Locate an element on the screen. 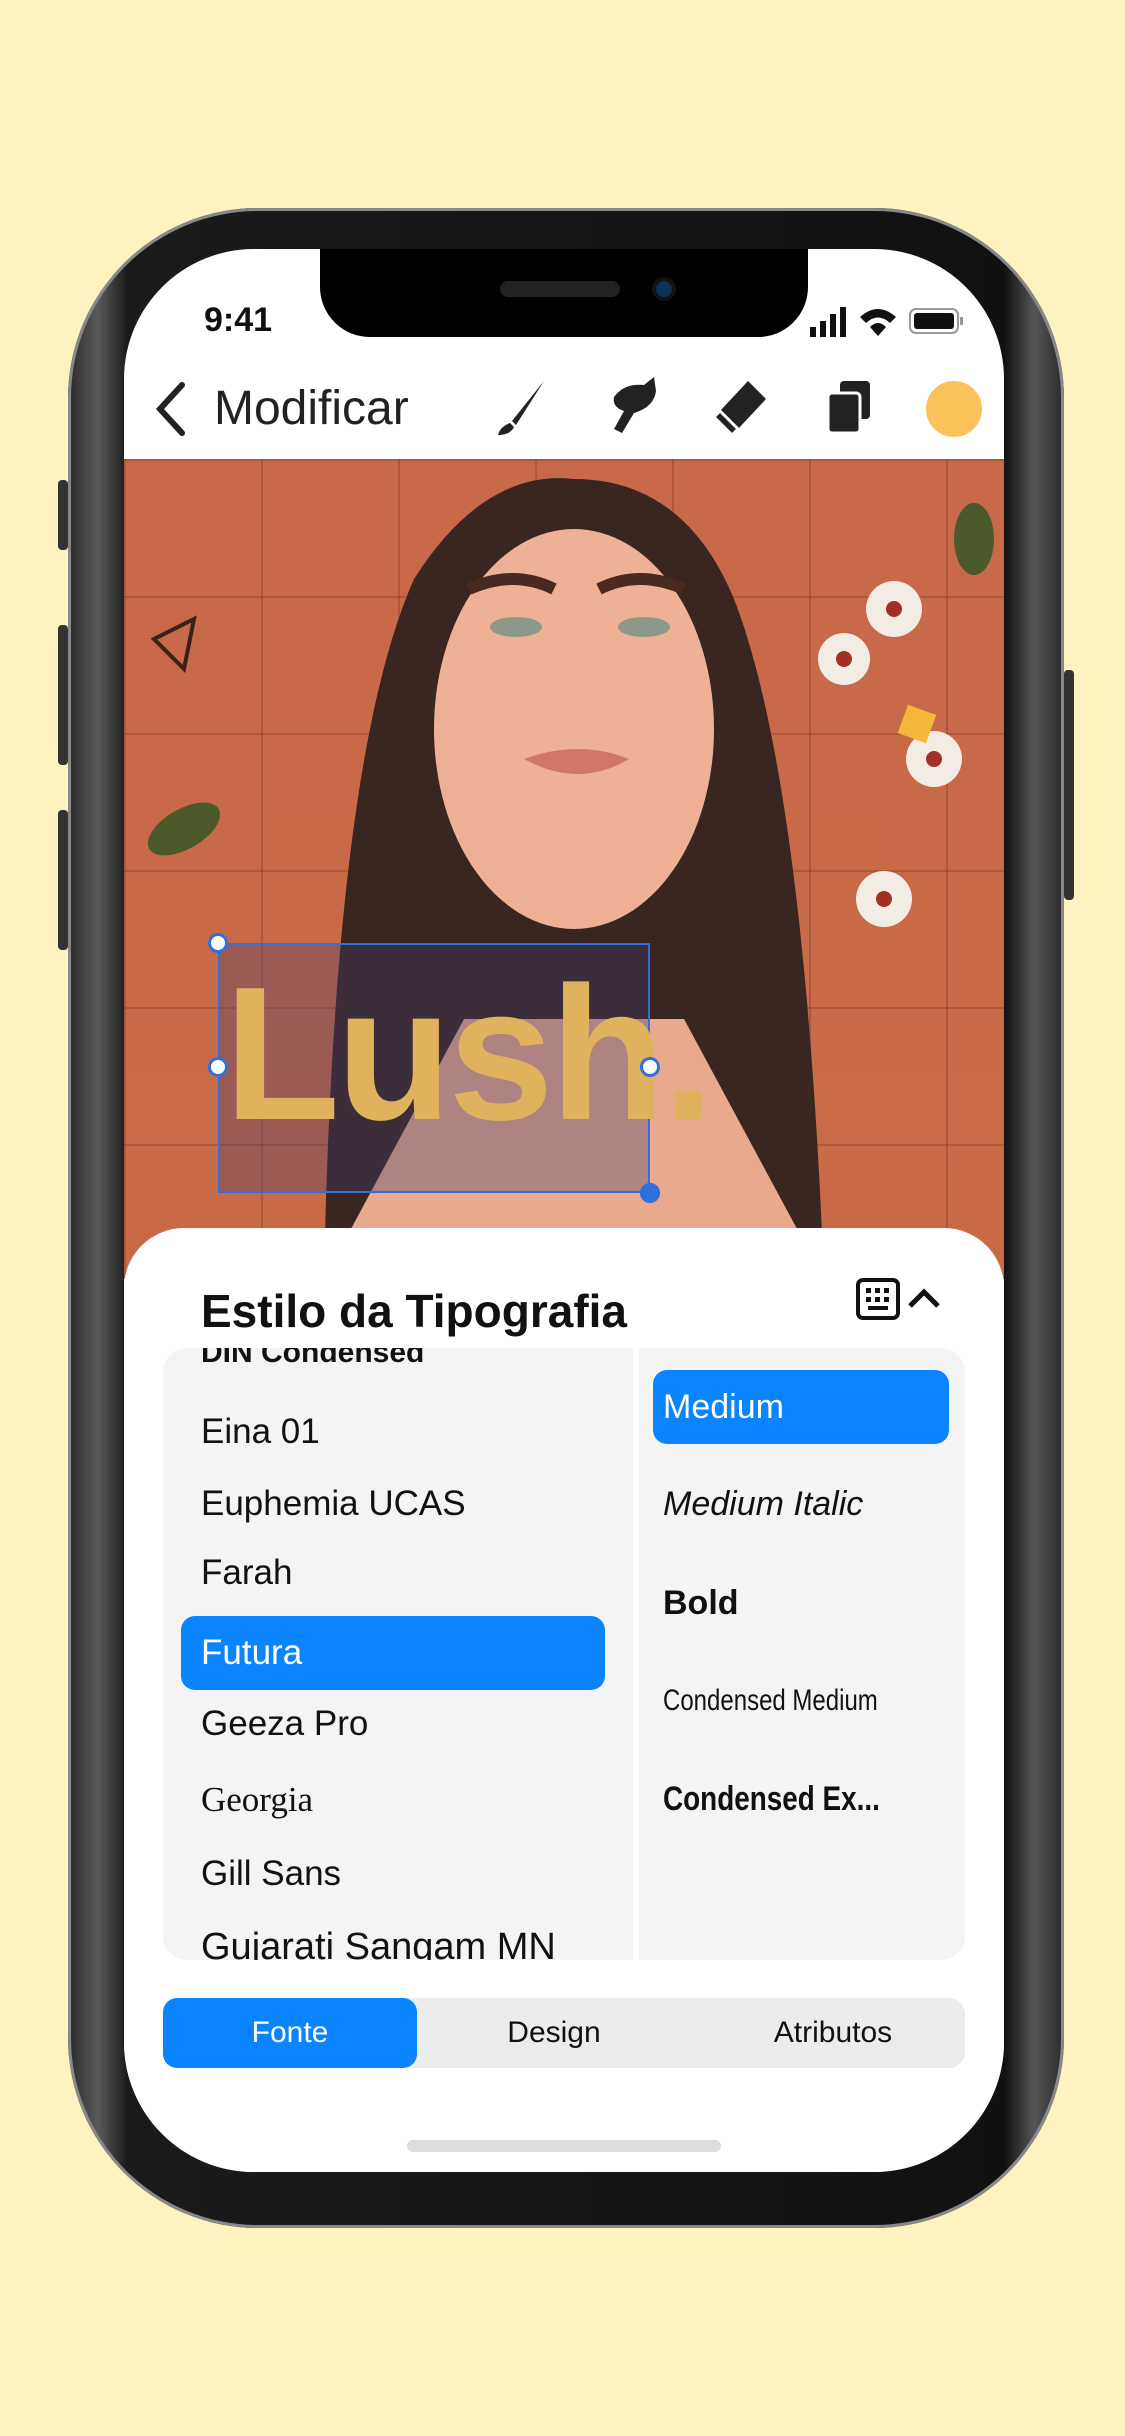 This screenshot has height=2436, width=1125. tab-design: Design is located at coordinates (554, 2033).